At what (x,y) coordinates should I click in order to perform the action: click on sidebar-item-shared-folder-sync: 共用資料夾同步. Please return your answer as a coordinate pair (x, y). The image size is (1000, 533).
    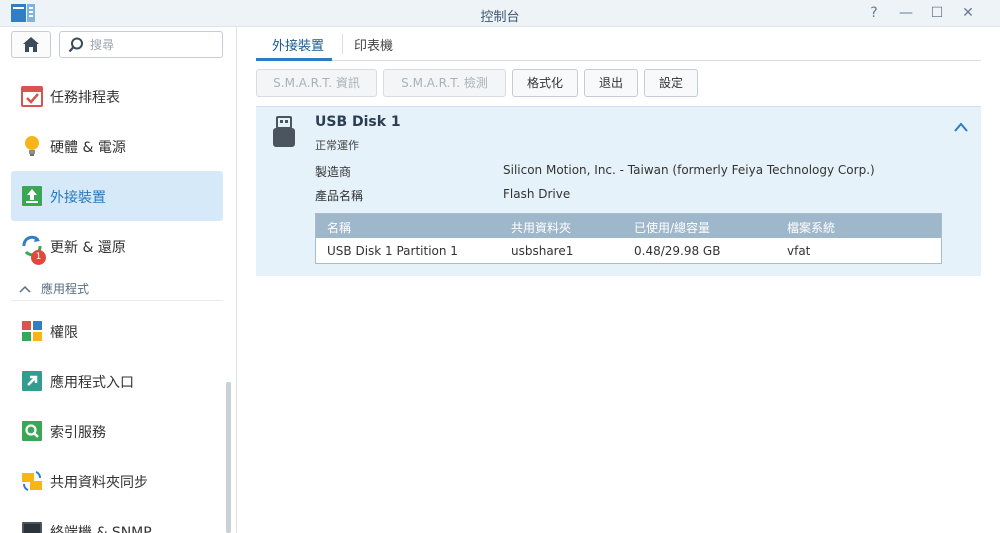
    Looking at the image, I should click on (117, 481).